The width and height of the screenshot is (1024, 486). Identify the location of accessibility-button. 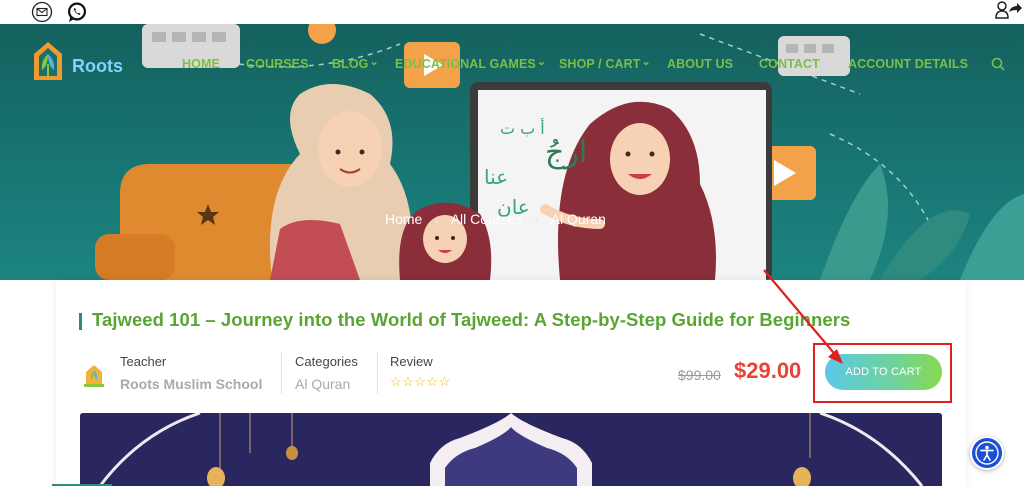
(987, 453).